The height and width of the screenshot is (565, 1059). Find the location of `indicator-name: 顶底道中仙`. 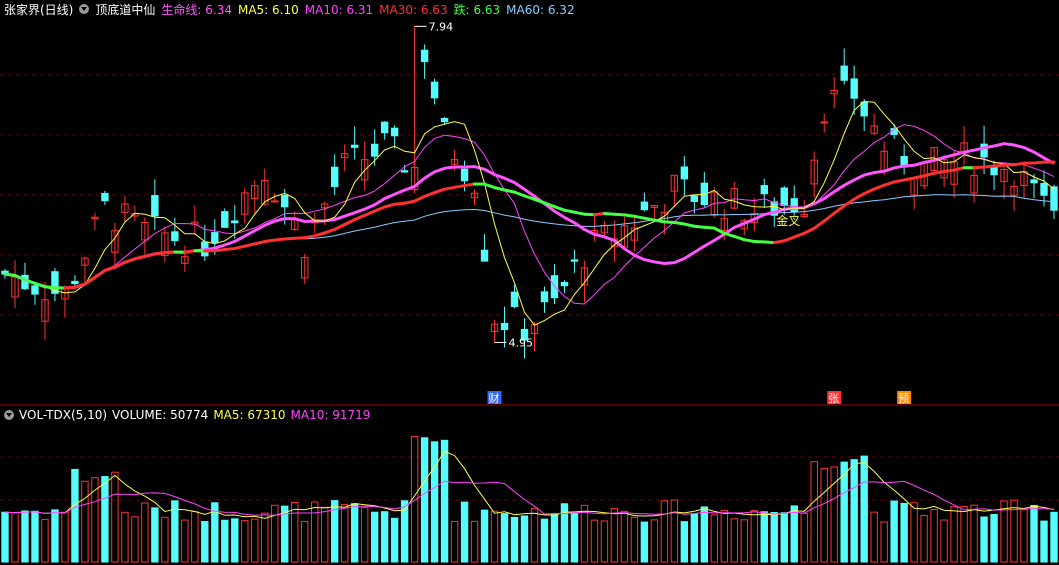

indicator-name: 顶底道中仙 is located at coordinates (125, 9).